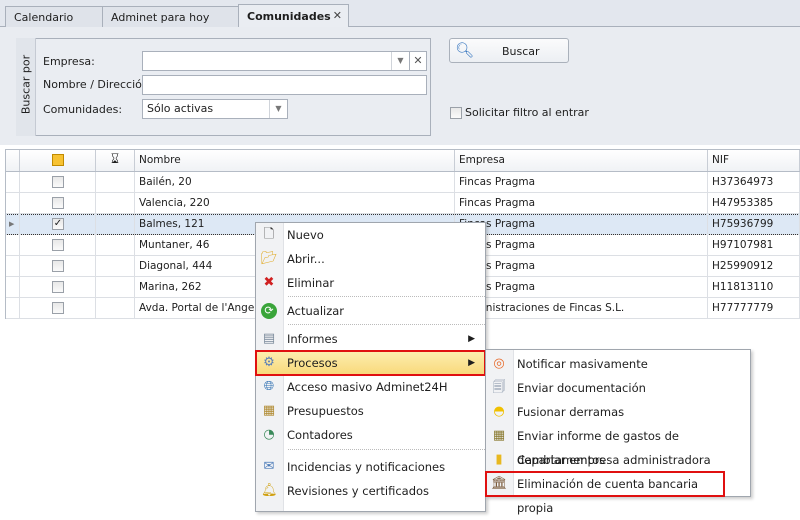 This screenshot has width=800, height=520. What do you see at coordinates (499, 459) in the screenshot?
I see `database-icon: ▮` at bounding box center [499, 459].